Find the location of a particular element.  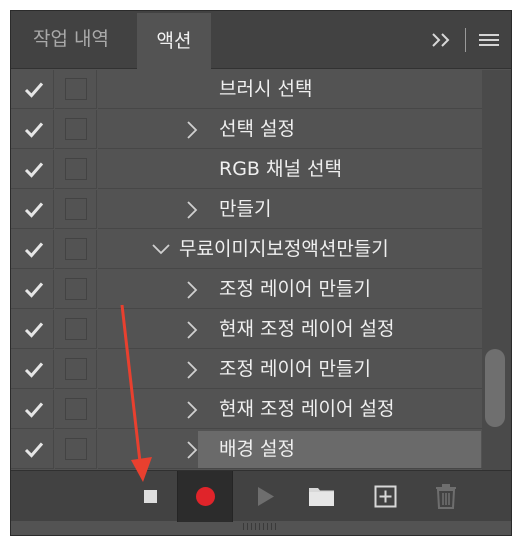

panel-collapse-icon is located at coordinates (442, 40).